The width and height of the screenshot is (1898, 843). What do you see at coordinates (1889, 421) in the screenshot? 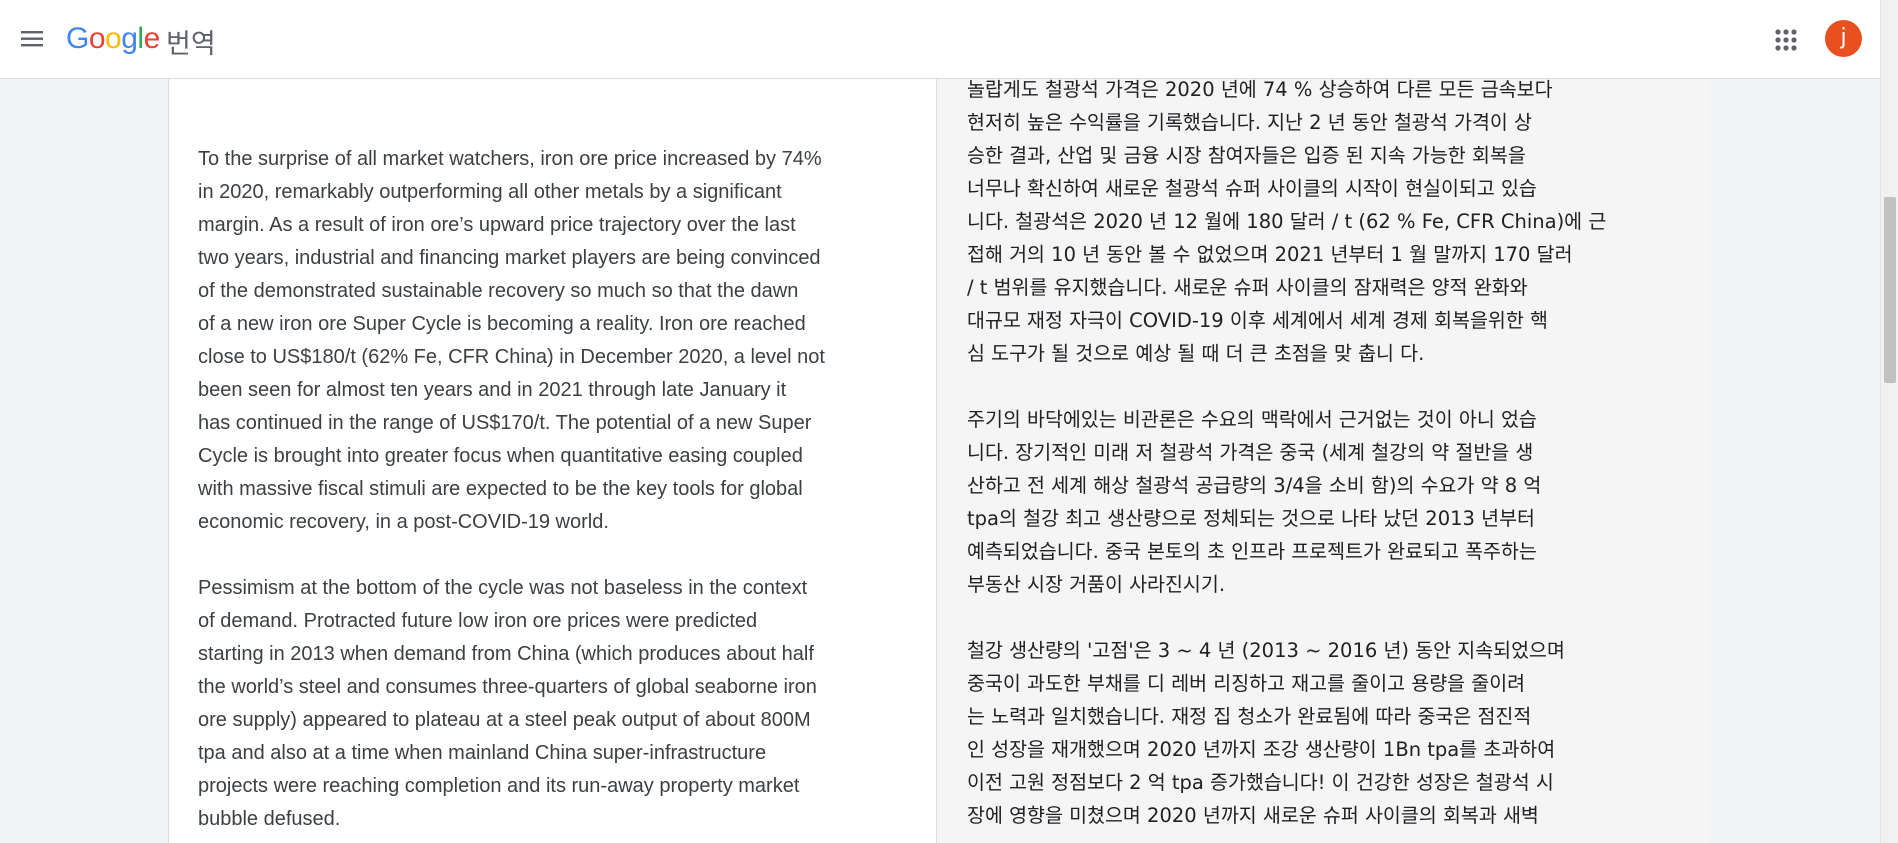
I see `page-scrollbar` at bounding box center [1889, 421].